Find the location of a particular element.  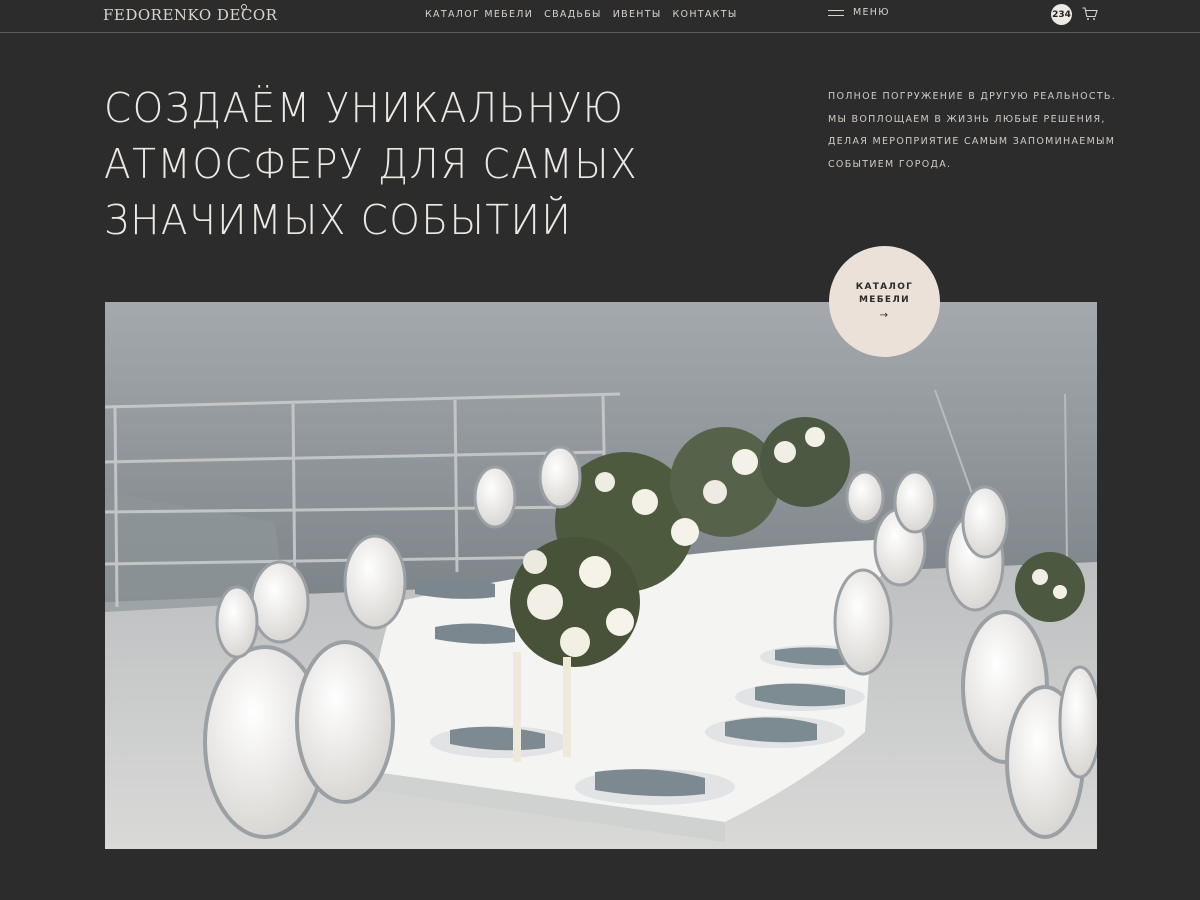

hero-lead-line-3: ДЕЛАЯ МЕРОПРИЯТИЕ САМЫМ ЗАПОМИНАЕМЫМ is located at coordinates (972, 141).